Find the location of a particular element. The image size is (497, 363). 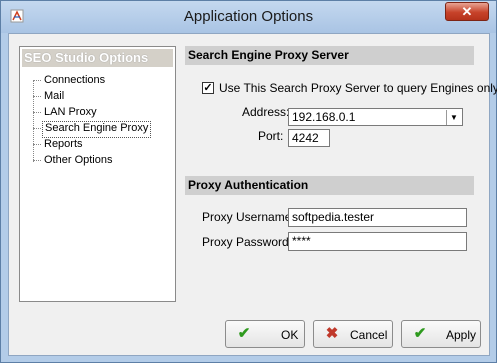

apply-label: Apply is located at coordinates (461, 335).